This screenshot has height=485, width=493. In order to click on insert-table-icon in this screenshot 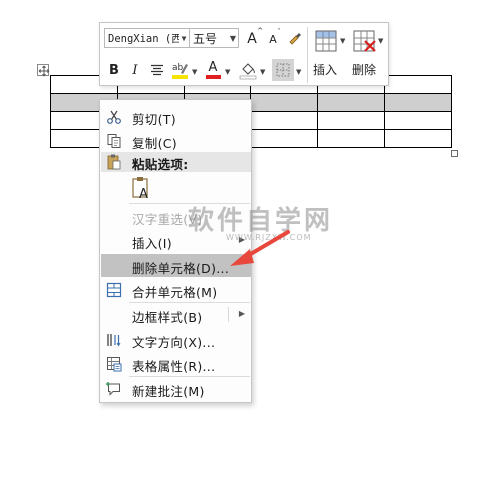, I will do `click(326, 41)`.